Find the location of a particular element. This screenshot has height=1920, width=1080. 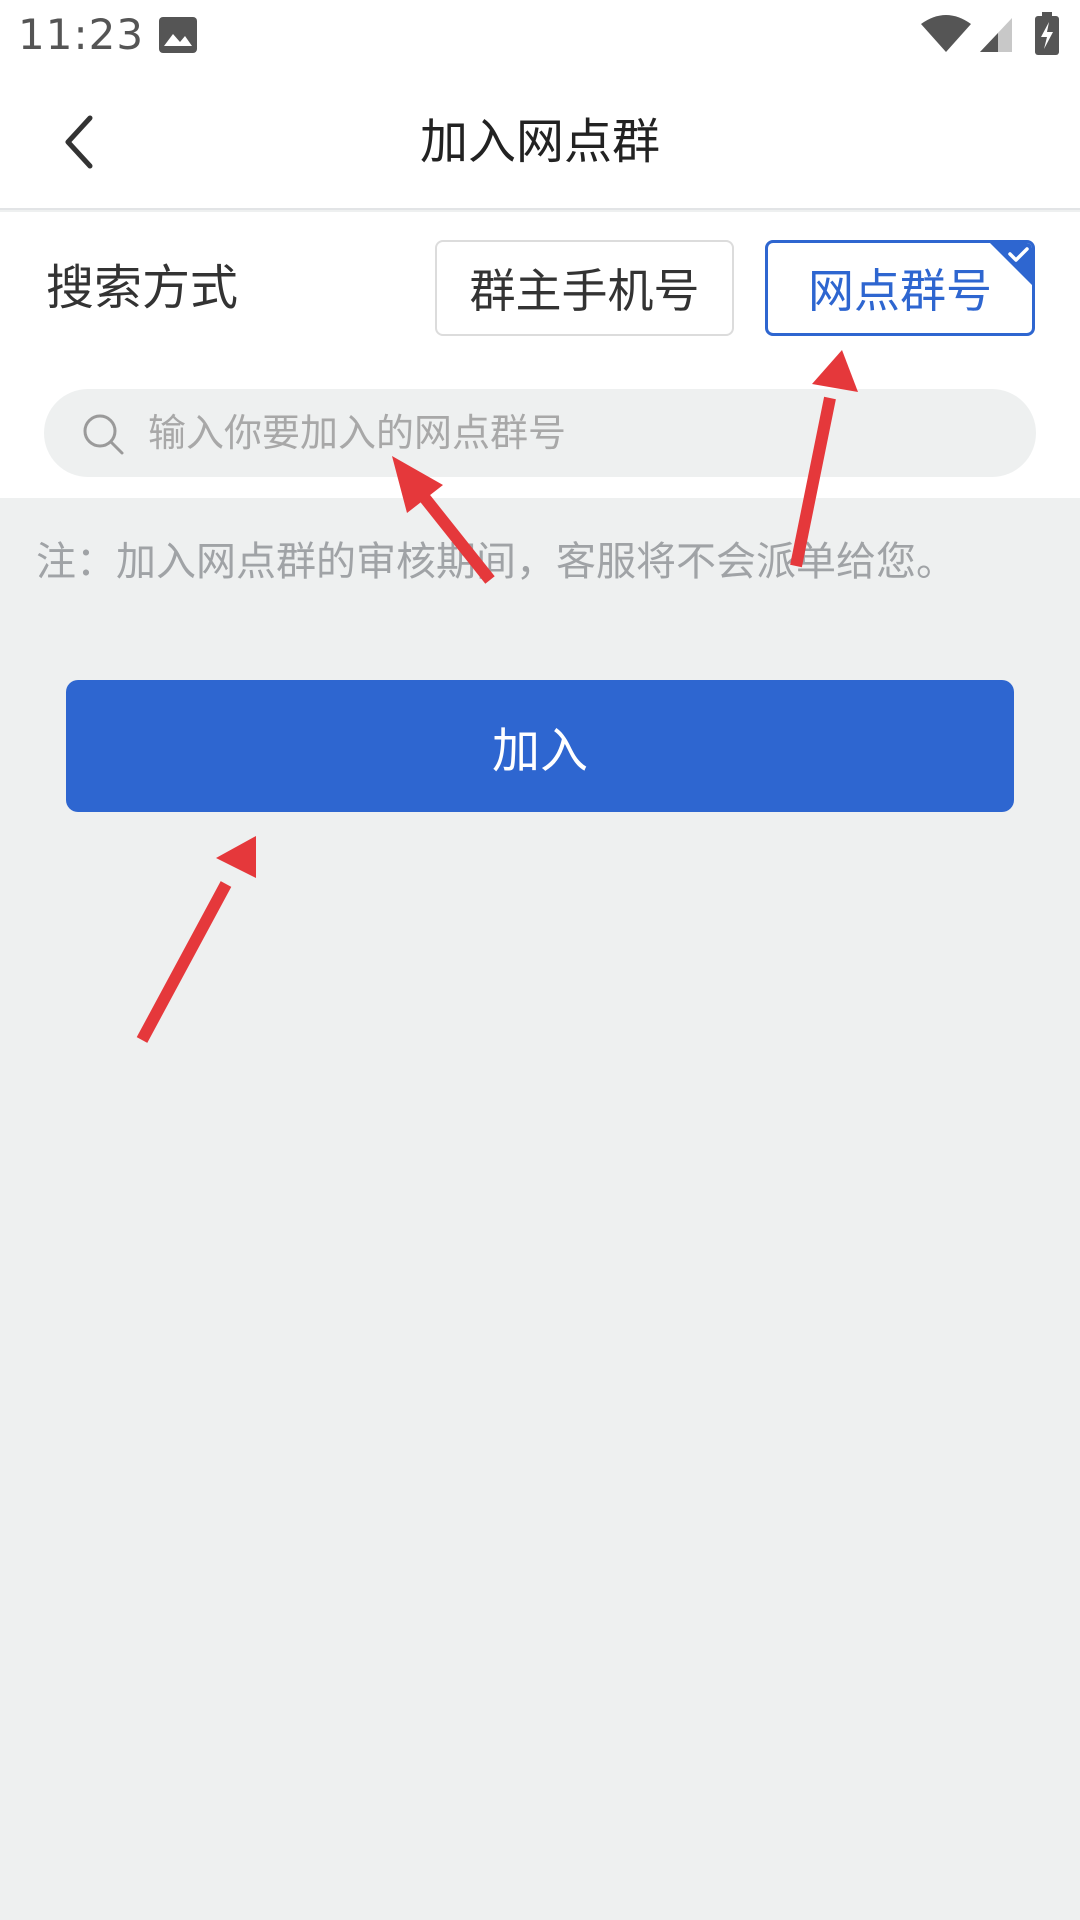

signal-icon is located at coordinates (996, 35).